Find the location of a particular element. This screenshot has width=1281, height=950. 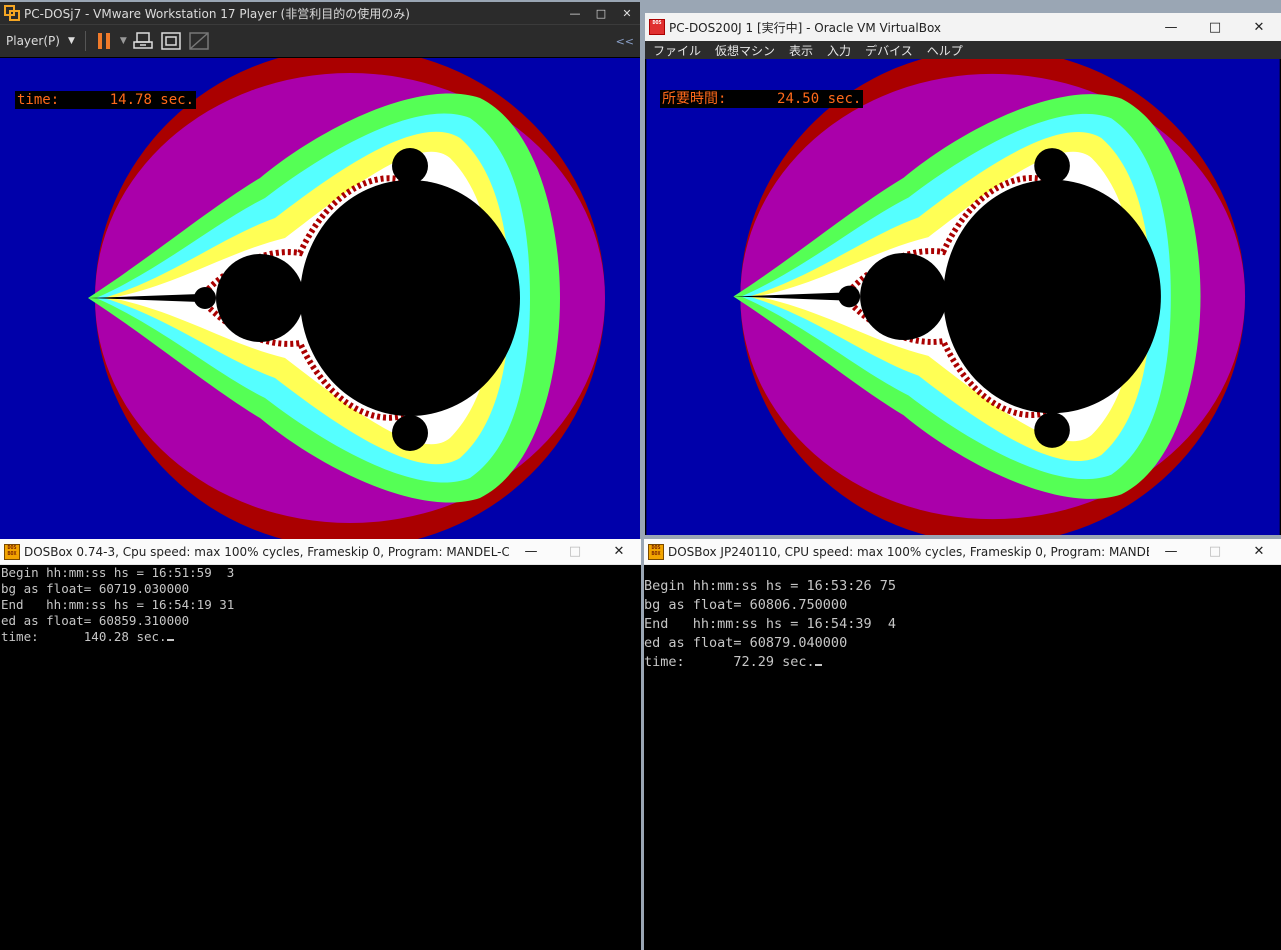

menu-machine: 仮想マシン is located at coordinates (745, 50).